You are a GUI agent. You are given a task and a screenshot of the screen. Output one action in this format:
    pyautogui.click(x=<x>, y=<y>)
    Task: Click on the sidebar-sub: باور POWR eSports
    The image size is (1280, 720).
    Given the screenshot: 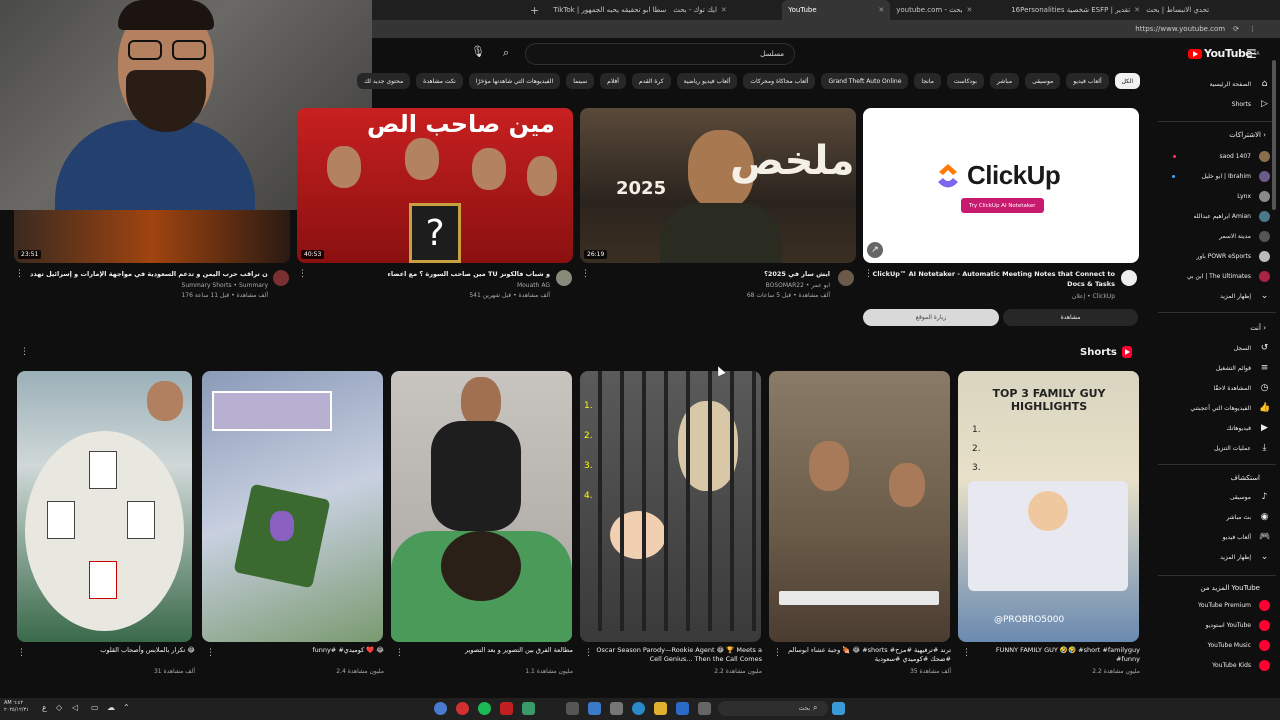 What is the action you would take?
    pyautogui.click(x=1215, y=256)
    